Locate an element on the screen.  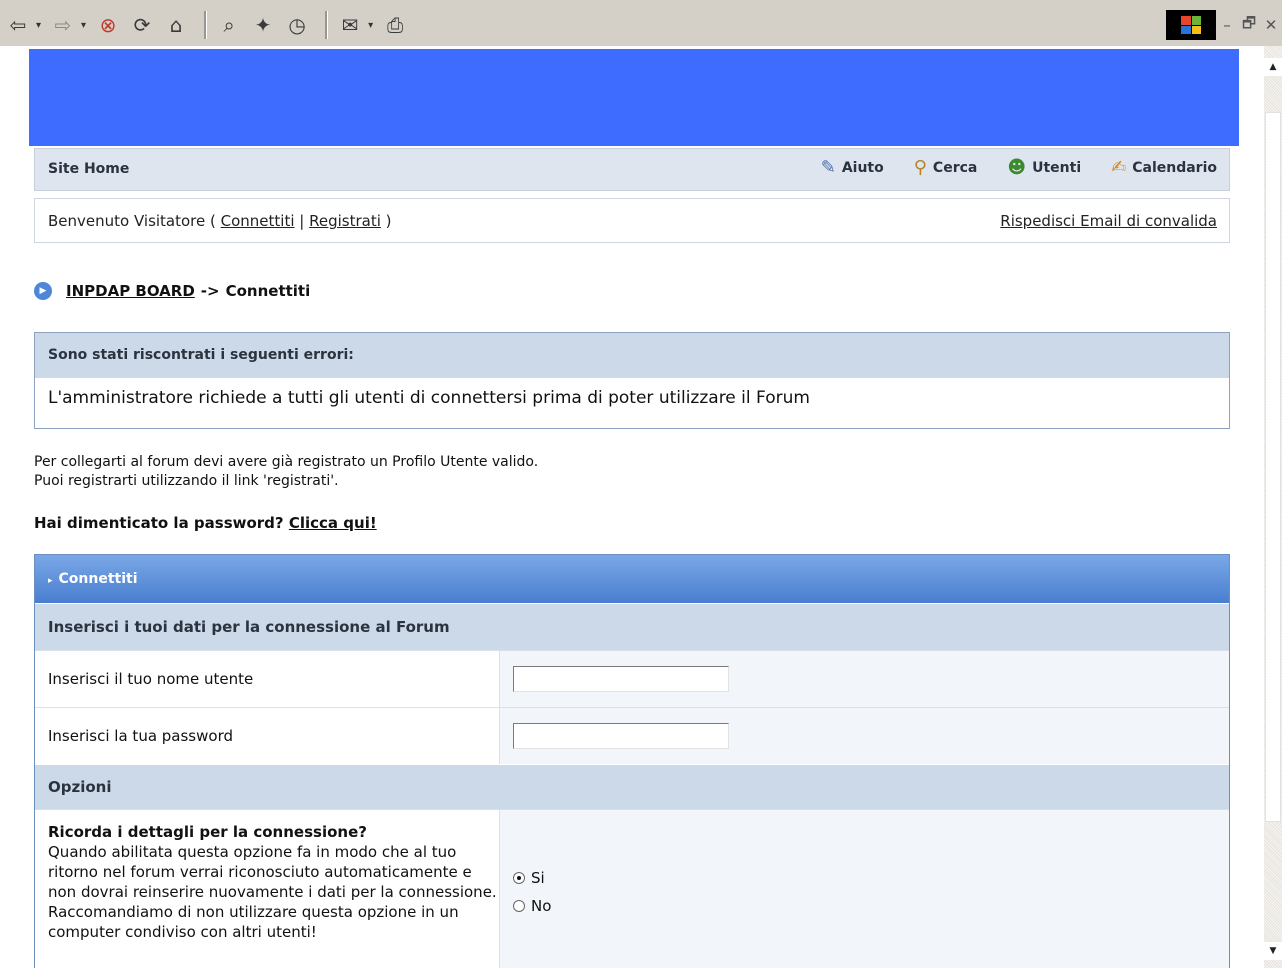
vertical-scrollbar: ▲ ▼ is located at coordinates (1273, 507).